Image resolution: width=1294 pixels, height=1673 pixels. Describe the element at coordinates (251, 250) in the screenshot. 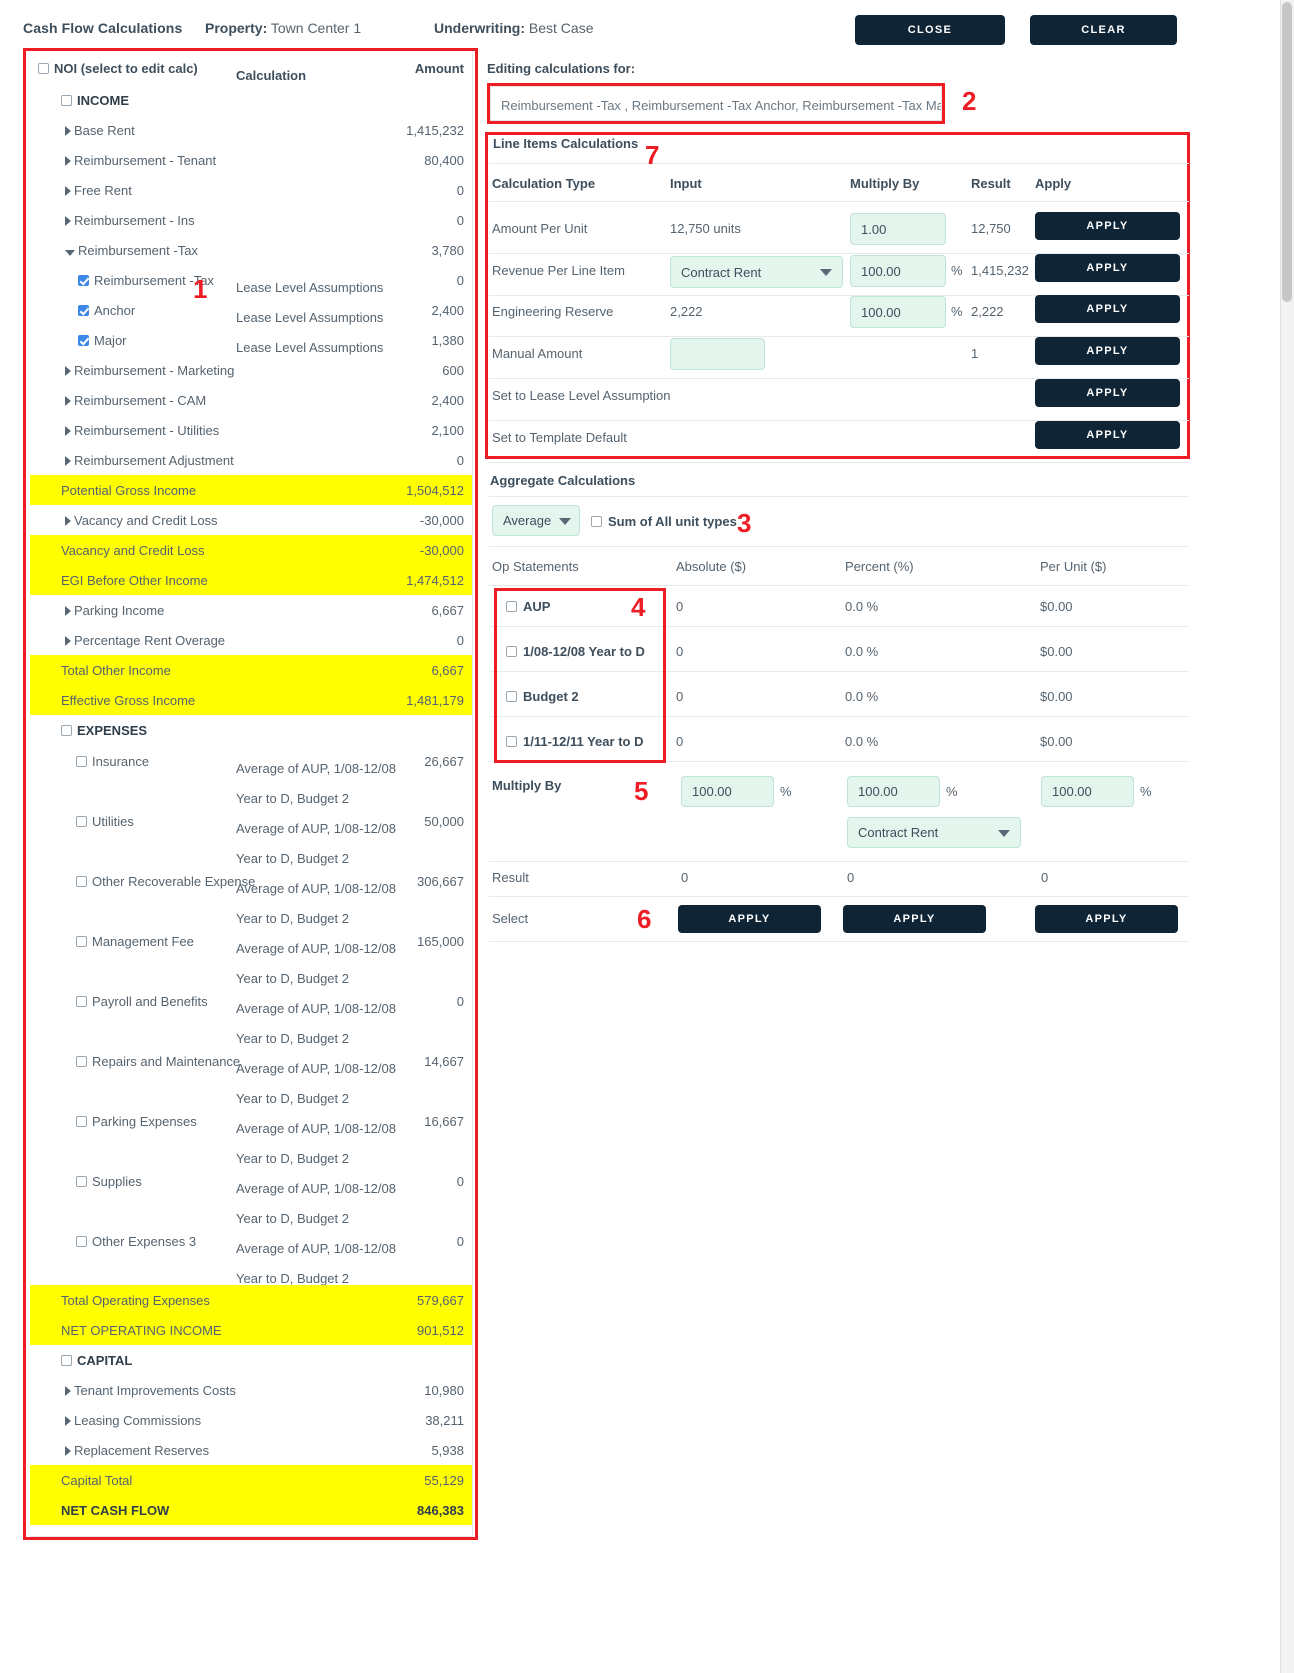

I see `table-row: Reimbursement -Tax 3,780` at that location.